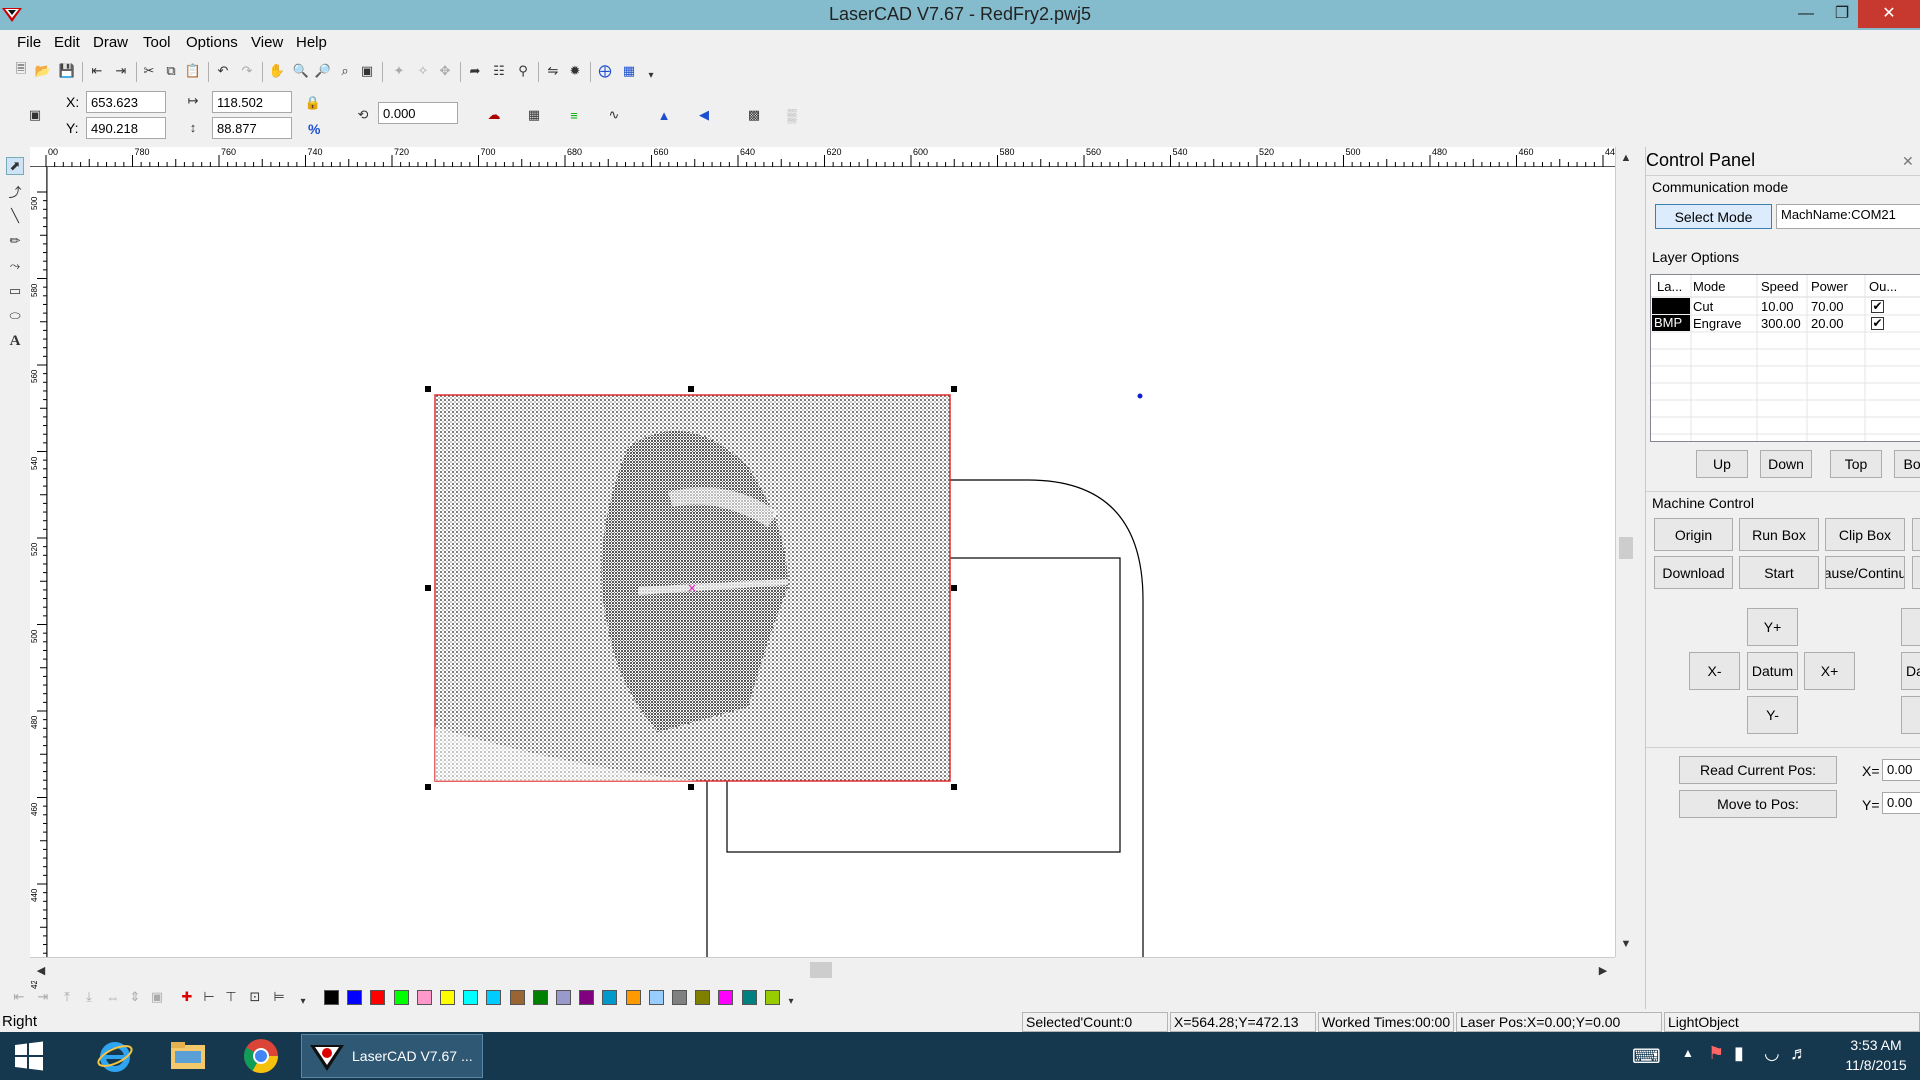 The image size is (1920, 1080). What do you see at coordinates (193, 71) in the screenshot?
I see `paste-icon: 📋` at bounding box center [193, 71].